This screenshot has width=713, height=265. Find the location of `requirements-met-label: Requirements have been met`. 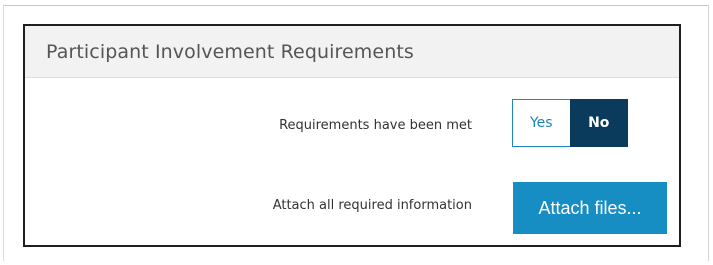

requirements-met-label: Requirements have been met is located at coordinates (375, 125).